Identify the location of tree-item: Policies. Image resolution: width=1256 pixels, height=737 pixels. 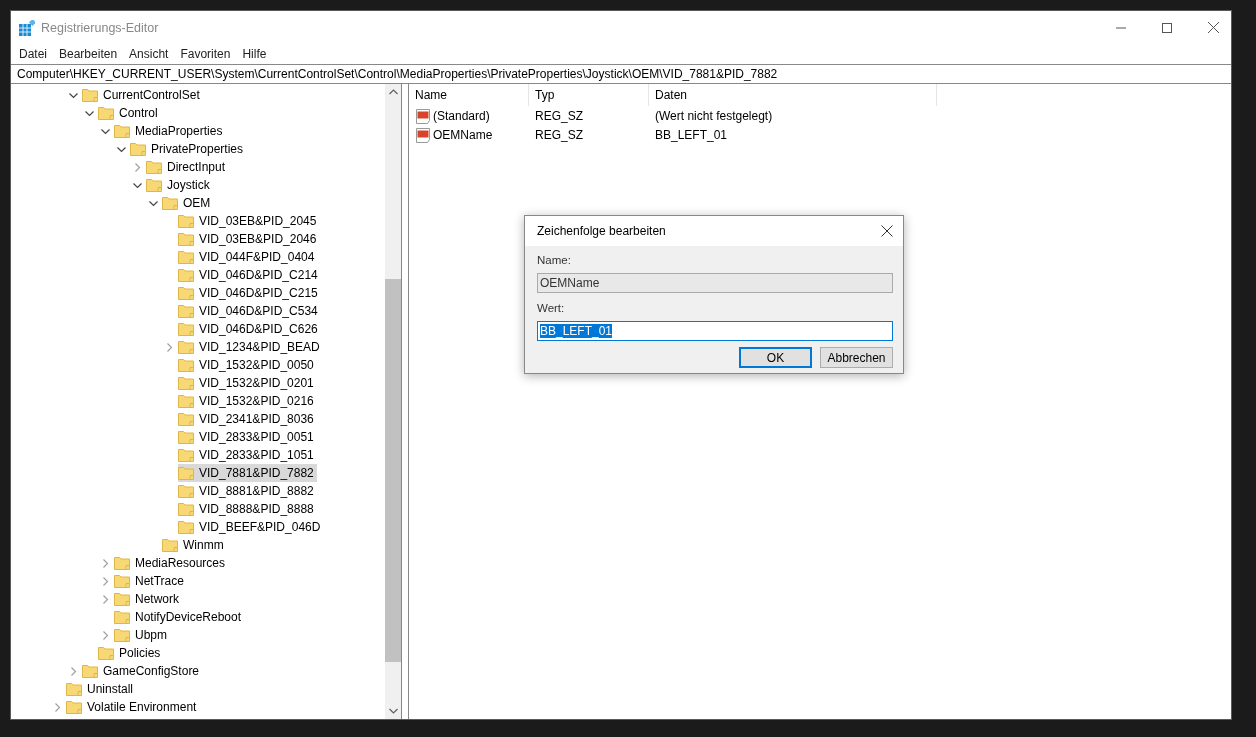
(131, 653).